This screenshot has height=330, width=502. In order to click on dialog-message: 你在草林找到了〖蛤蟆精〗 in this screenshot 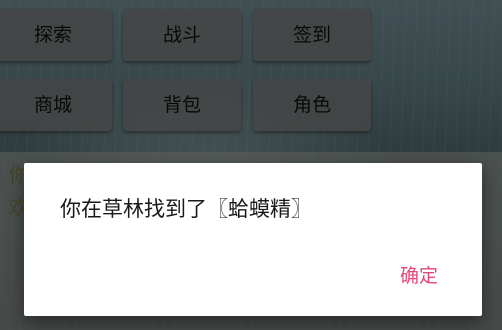, I will do `click(186, 209)`.